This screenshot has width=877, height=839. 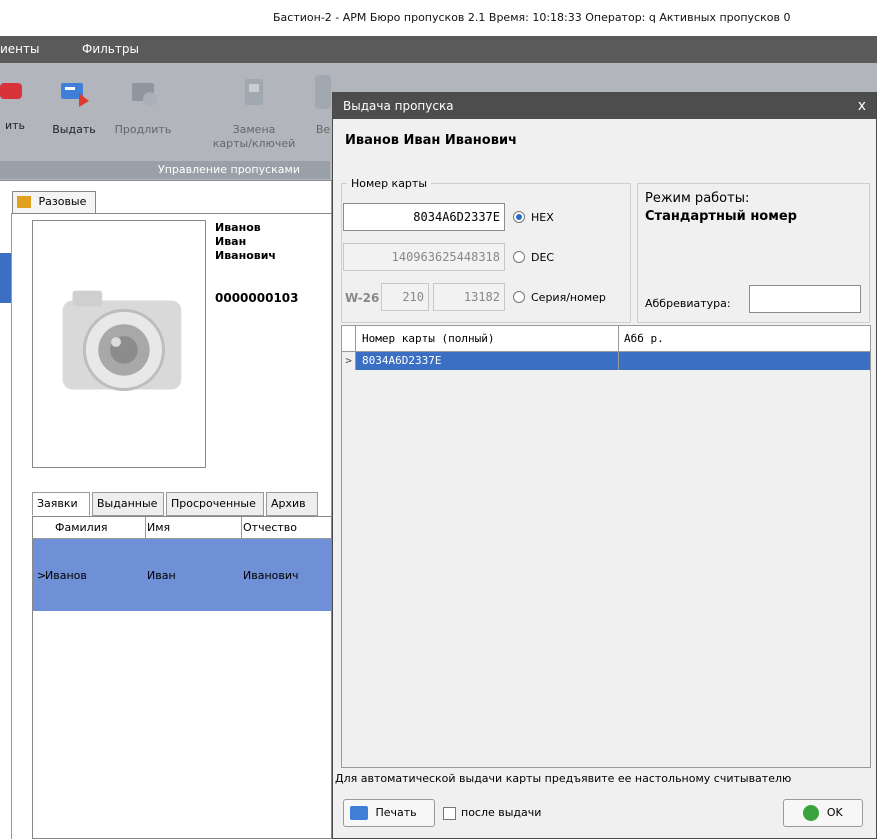 I want to click on serial-radio-label: Серия/номер, so click(x=568, y=297).